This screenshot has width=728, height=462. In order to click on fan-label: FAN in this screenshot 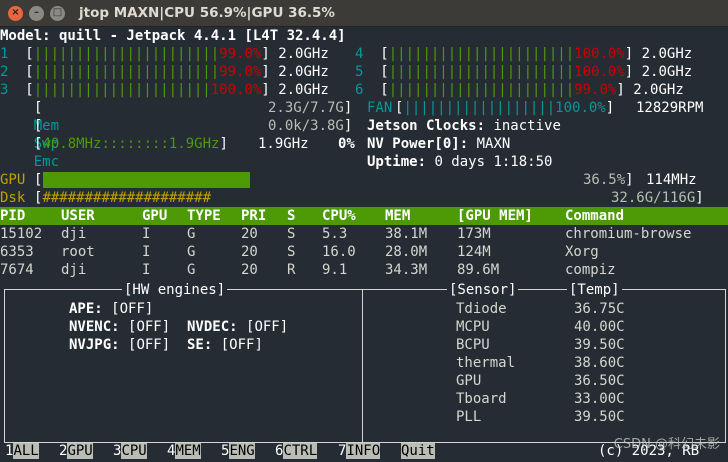, I will do `click(380, 108)`.